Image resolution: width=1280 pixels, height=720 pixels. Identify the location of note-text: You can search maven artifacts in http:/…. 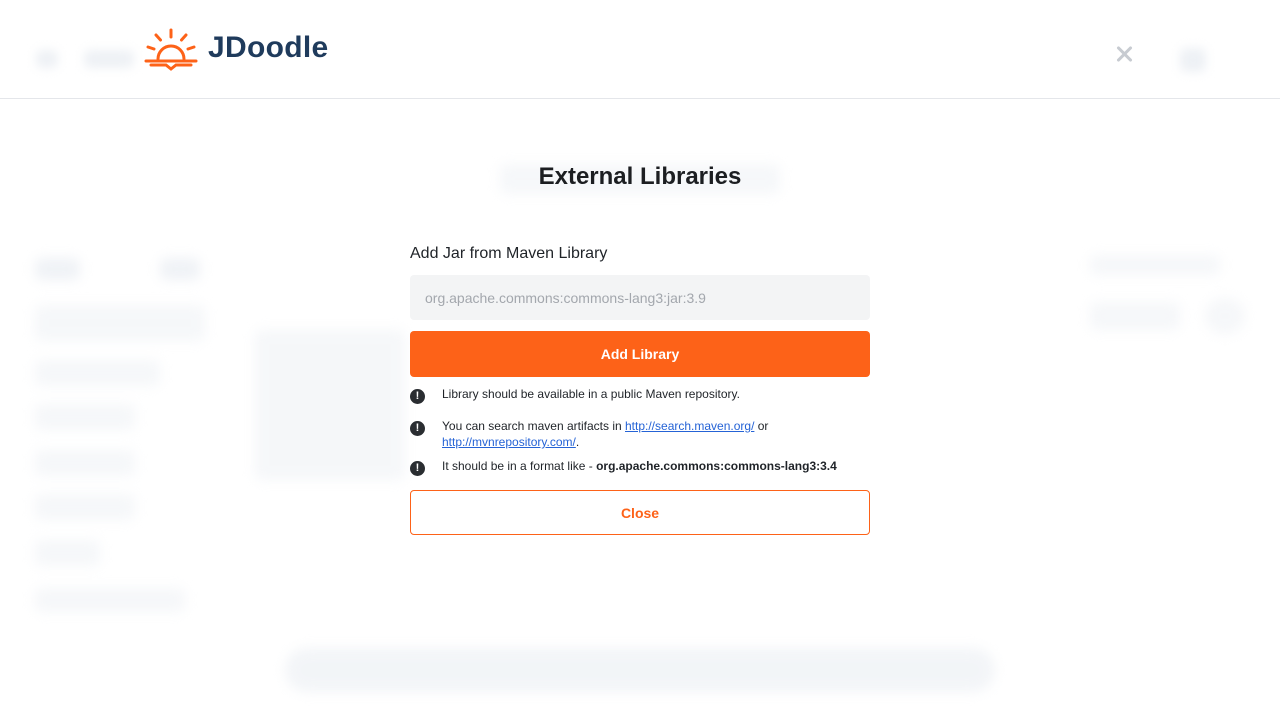
(656, 434).